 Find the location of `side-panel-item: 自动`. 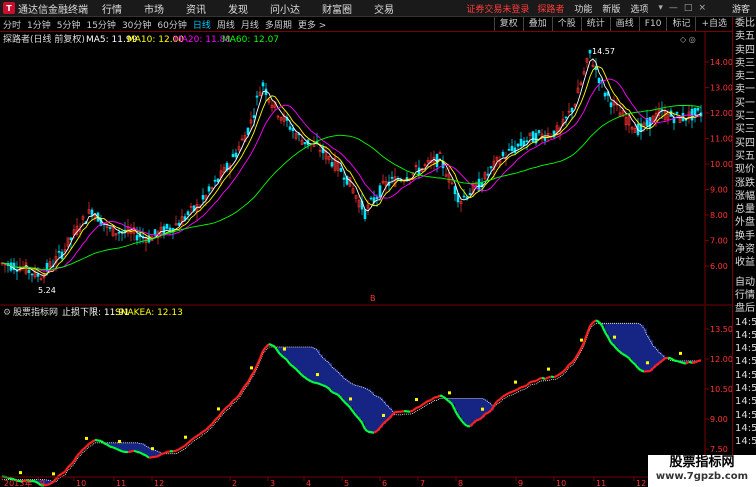

side-panel-item: 自动 is located at coordinates (744, 282).